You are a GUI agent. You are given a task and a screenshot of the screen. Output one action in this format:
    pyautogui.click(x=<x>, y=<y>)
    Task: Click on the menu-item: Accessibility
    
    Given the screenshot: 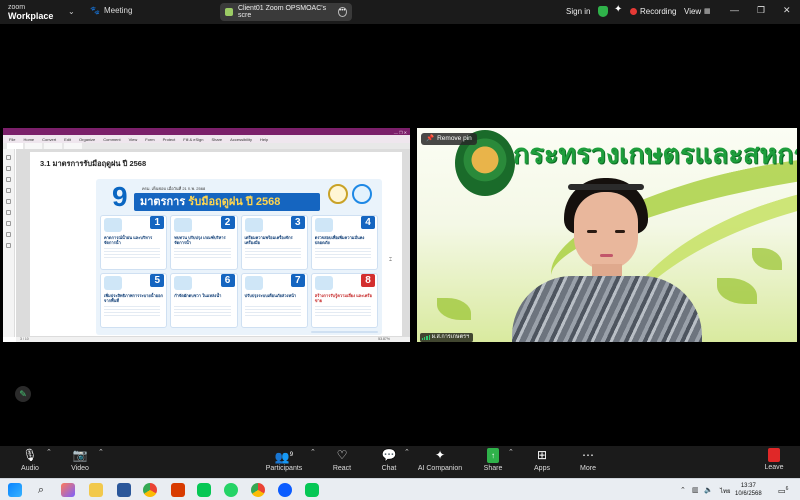 What is the action you would take?
    pyautogui.click(x=241, y=139)
    